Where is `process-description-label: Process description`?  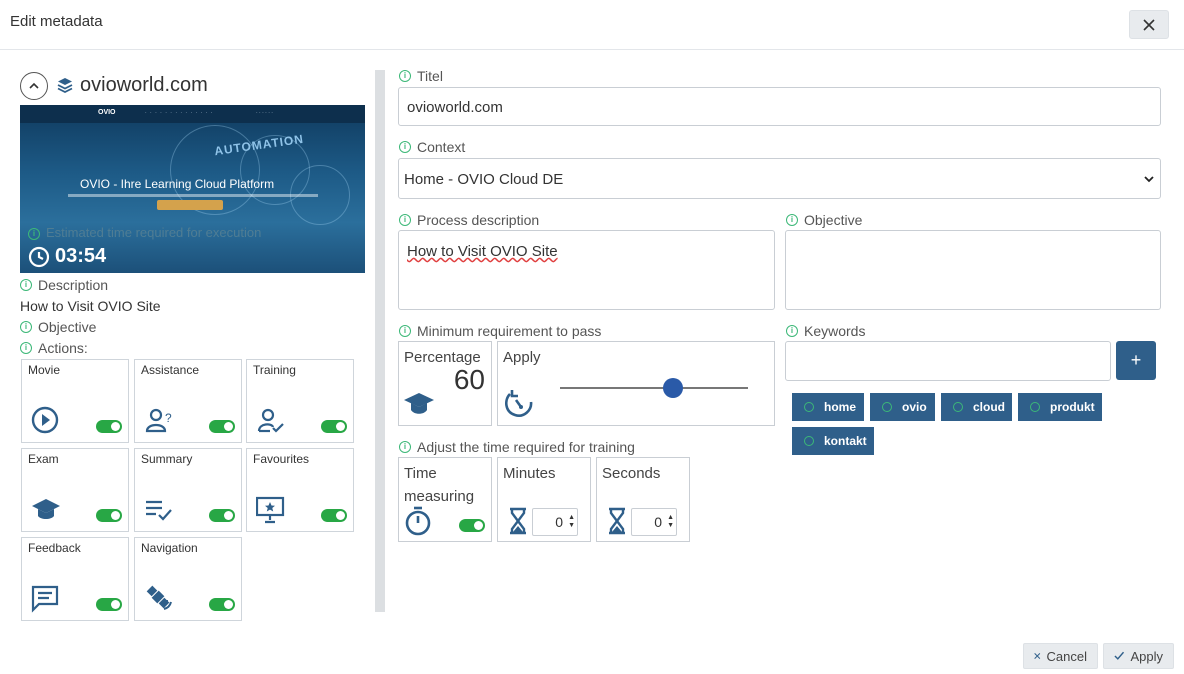
process-description-label: Process description is located at coordinates (469, 220).